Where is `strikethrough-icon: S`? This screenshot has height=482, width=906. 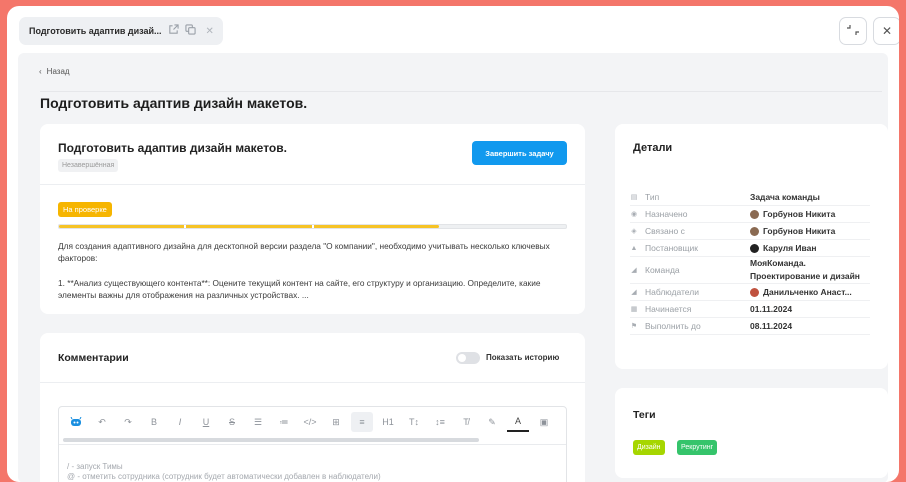
strikethrough-icon: S is located at coordinates (232, 422).